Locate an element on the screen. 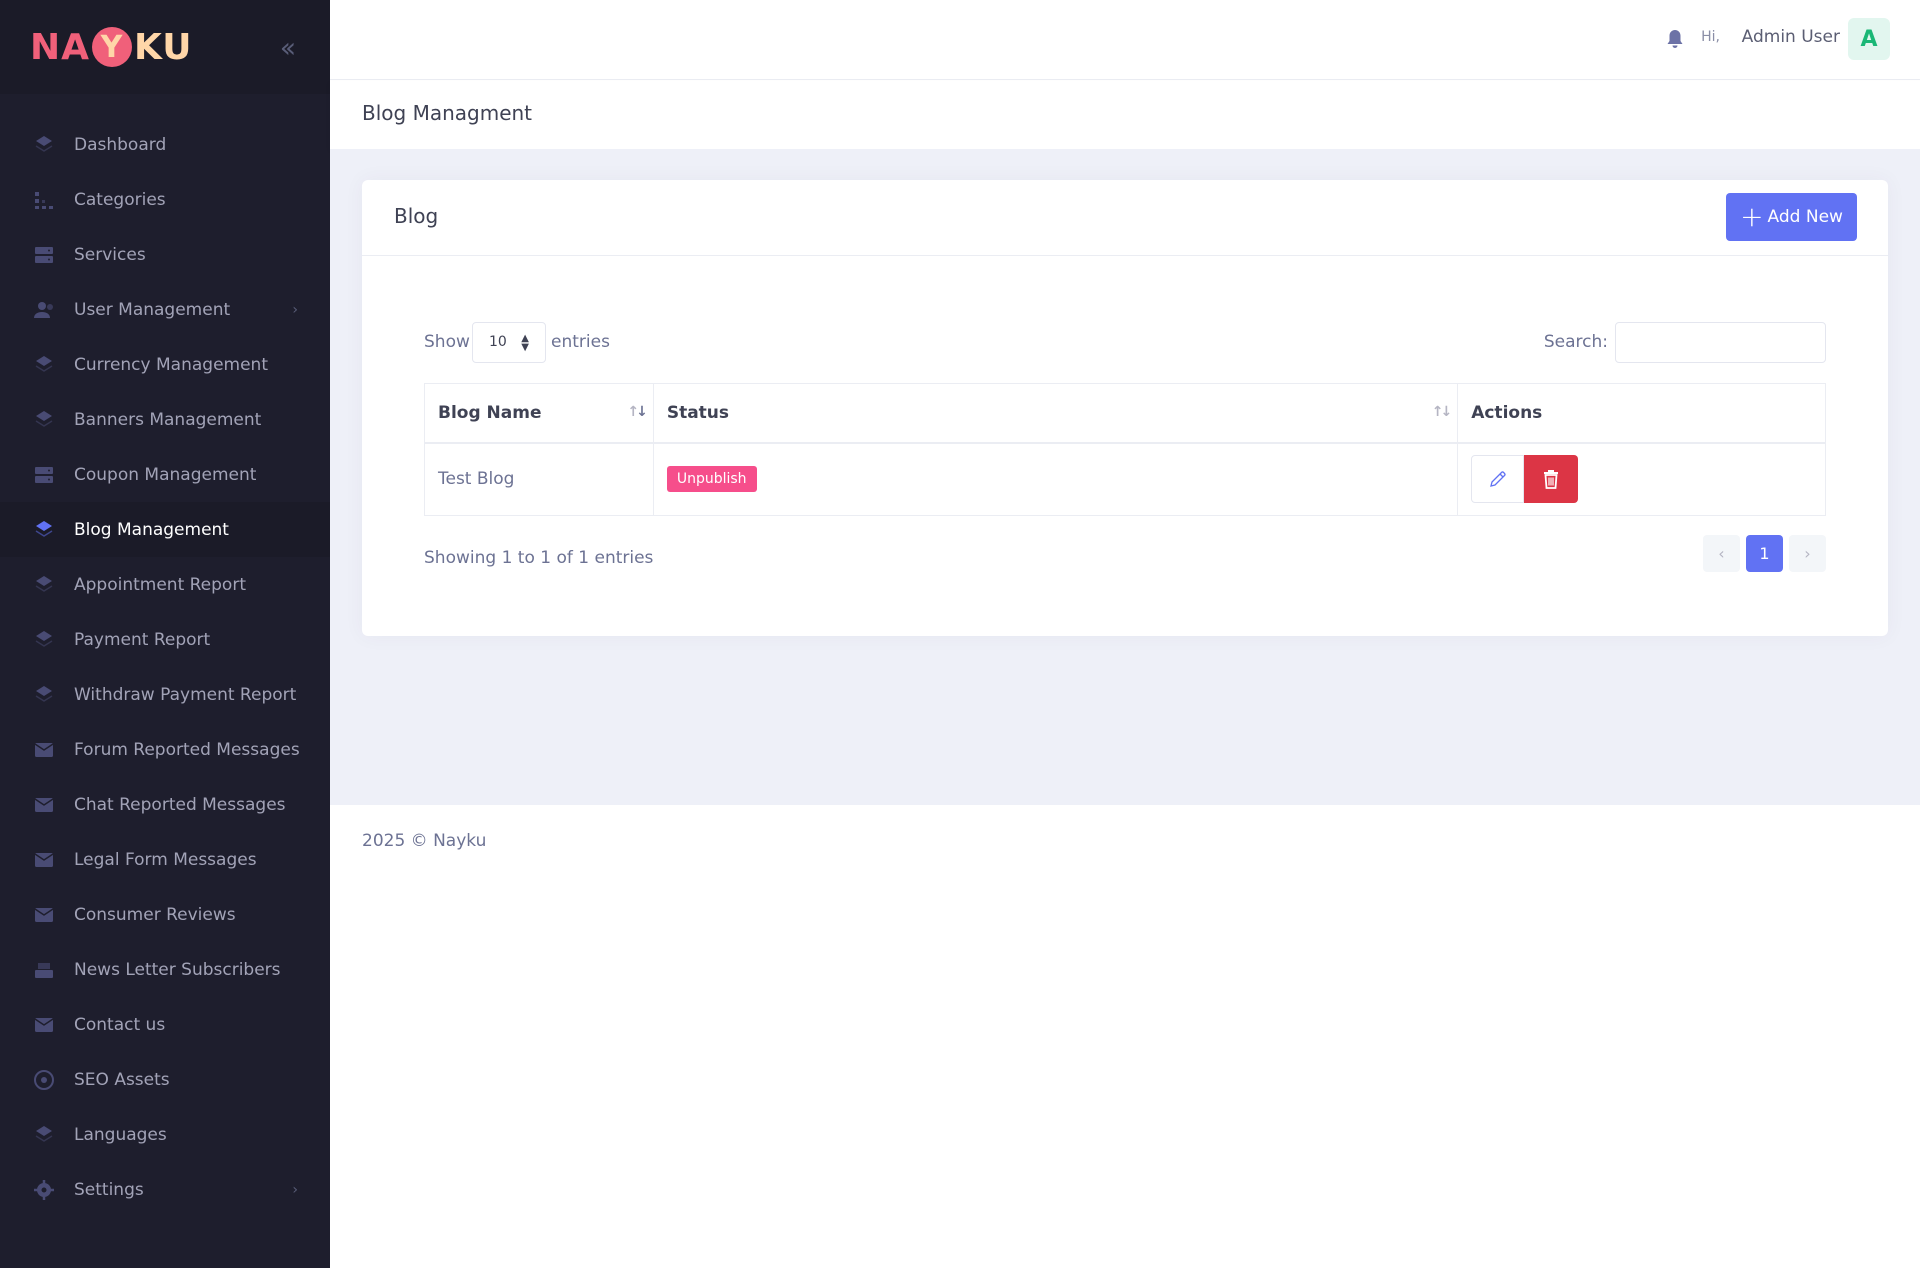  brand-logo: NA Y KU is located at coordinates (111, 47).